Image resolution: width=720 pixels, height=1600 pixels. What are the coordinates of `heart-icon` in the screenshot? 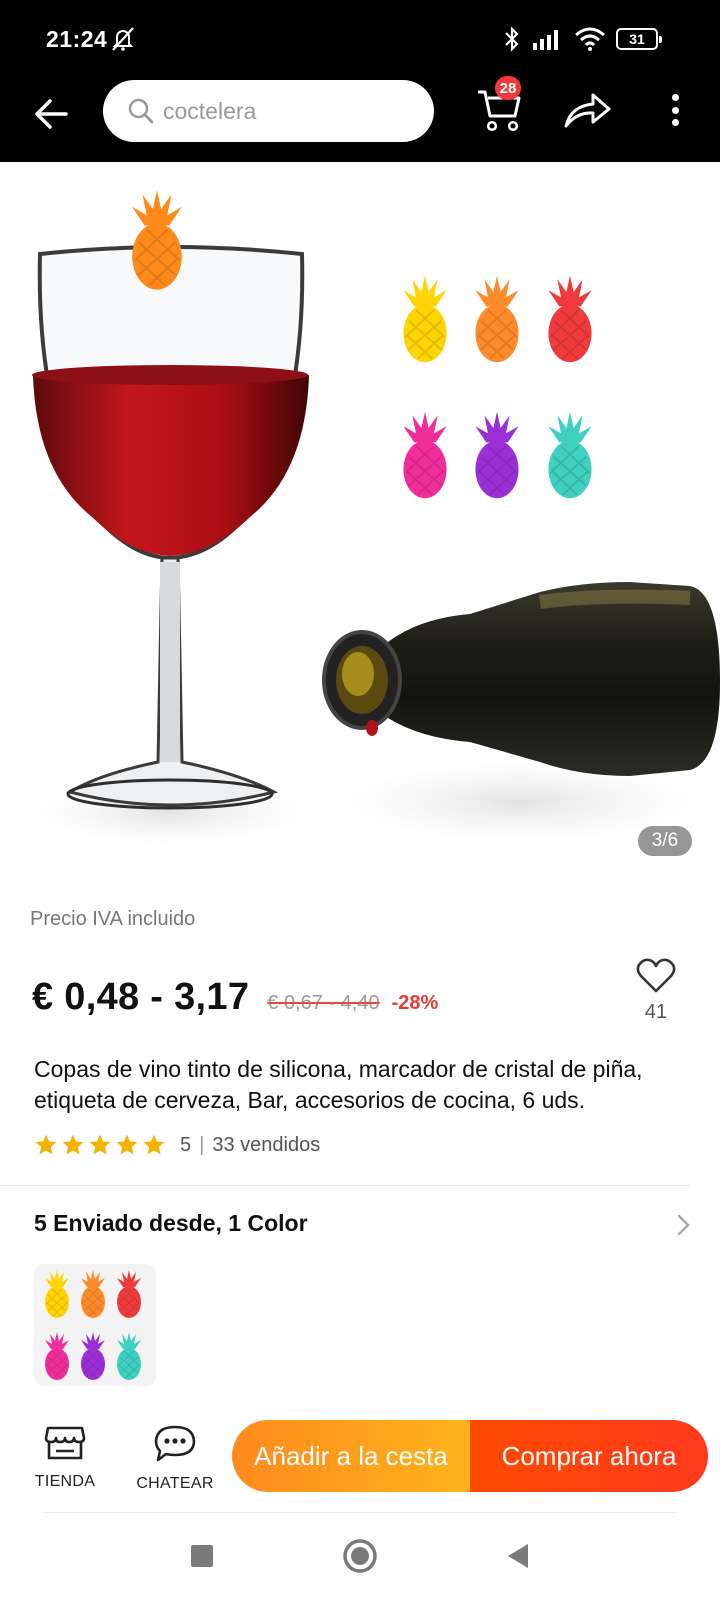 It's located at (656, 975).